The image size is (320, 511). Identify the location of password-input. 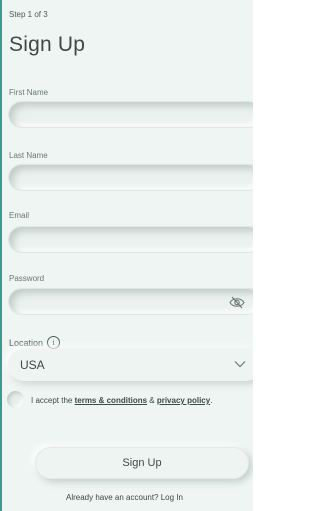
(131, 301).